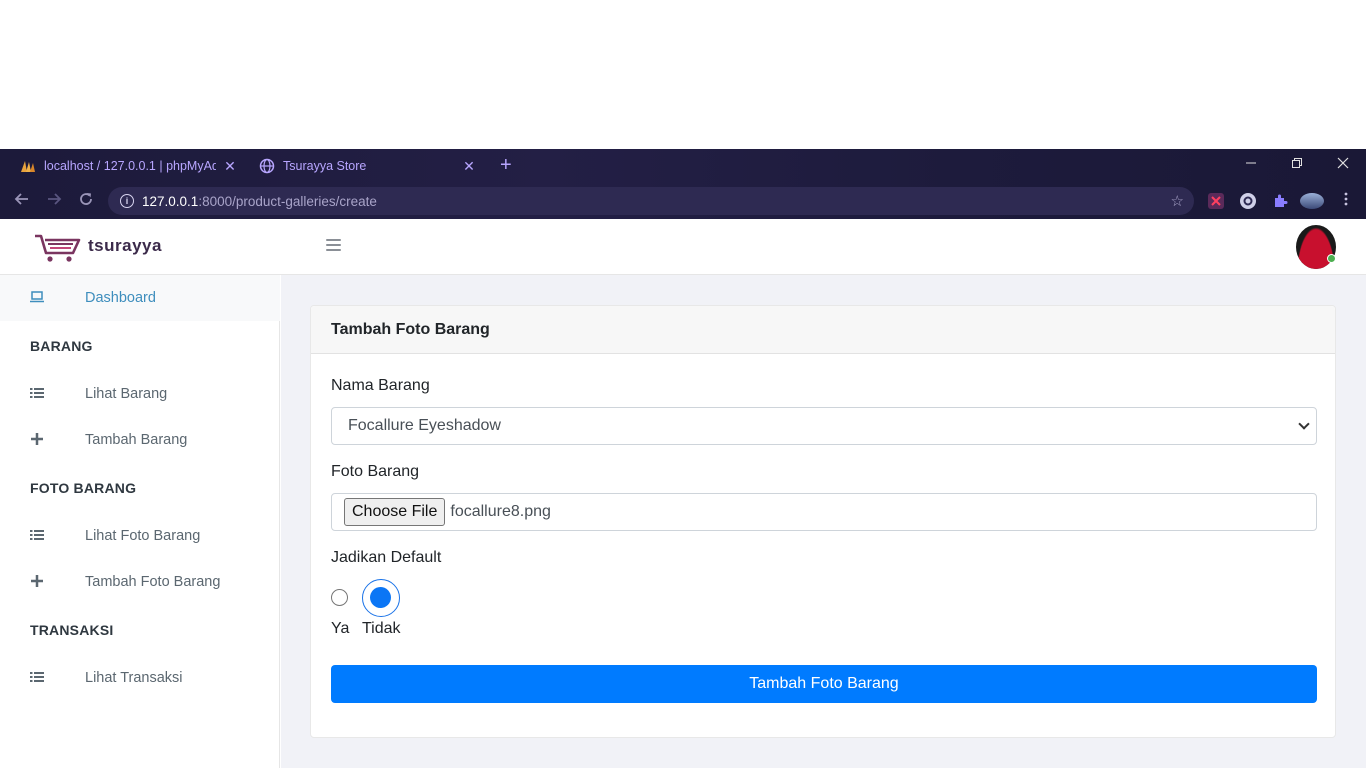 The height and width of the screenshot is (768, 1366). Describe the element at coordinates (143, 536) in the screenshot. I see `sidebar-item-label: Lihat Foto Barang` at that location.